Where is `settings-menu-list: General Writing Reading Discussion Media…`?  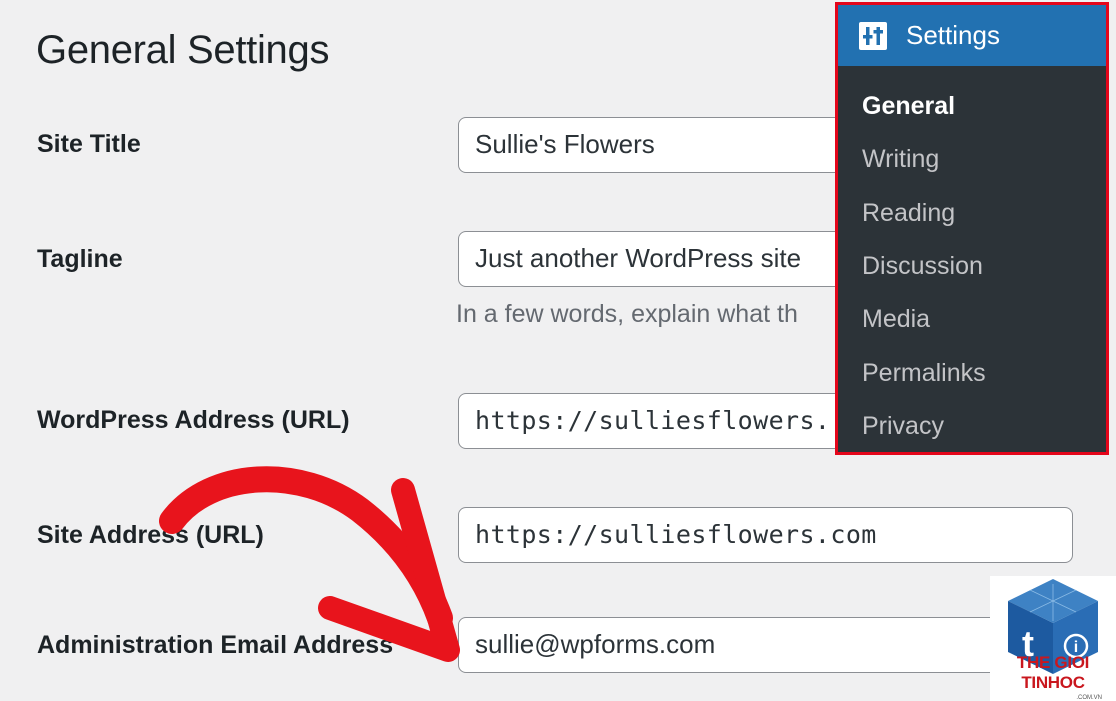 settings-menu-list: General Writing Reading Discussion Media… is located at coordinates (972, 259).